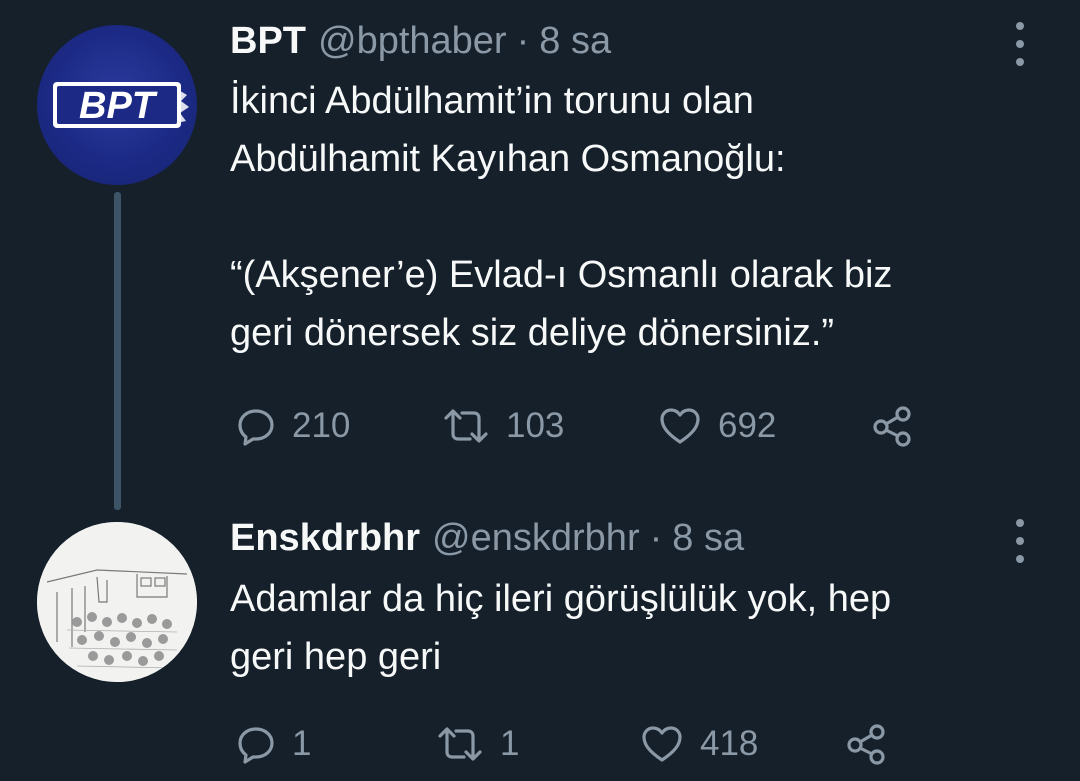  Describe the element at coordinates (268, 41) in the screenshot. I see `display-name: BPT` at that location.